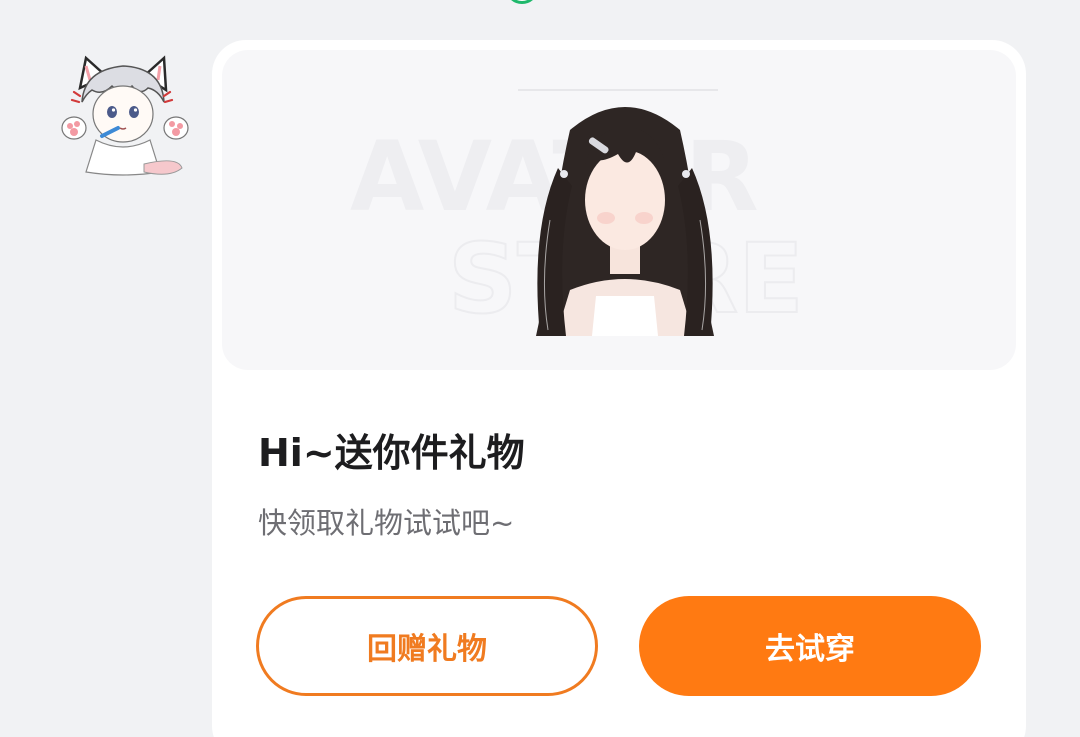 This screenshot has height=737, width=1080. I want to click on status-ring-icon, so click(522, 2).